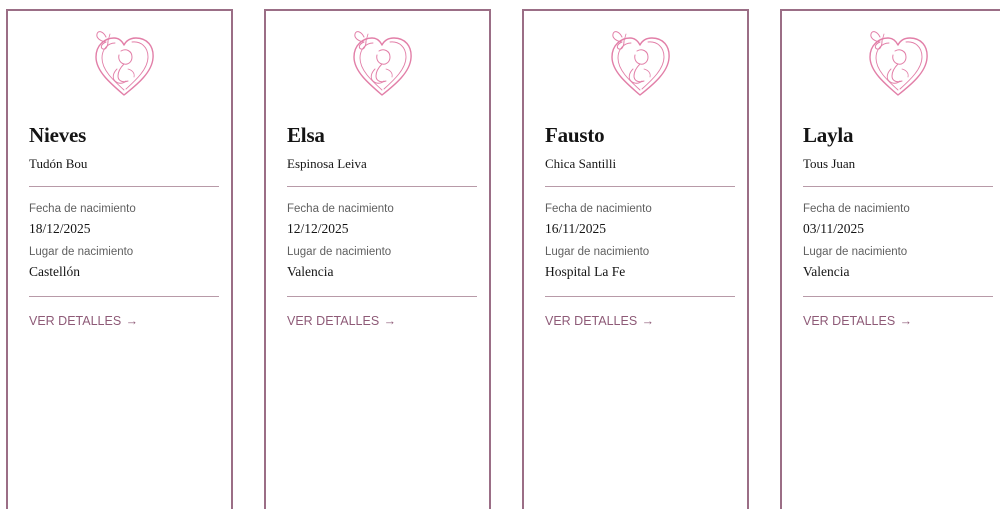 This screenshot has width=1000, height=509. Describe the element at coordinates (58, 163) in the screenshot. I see `baby-last-name: Tudón Bou` at that location.